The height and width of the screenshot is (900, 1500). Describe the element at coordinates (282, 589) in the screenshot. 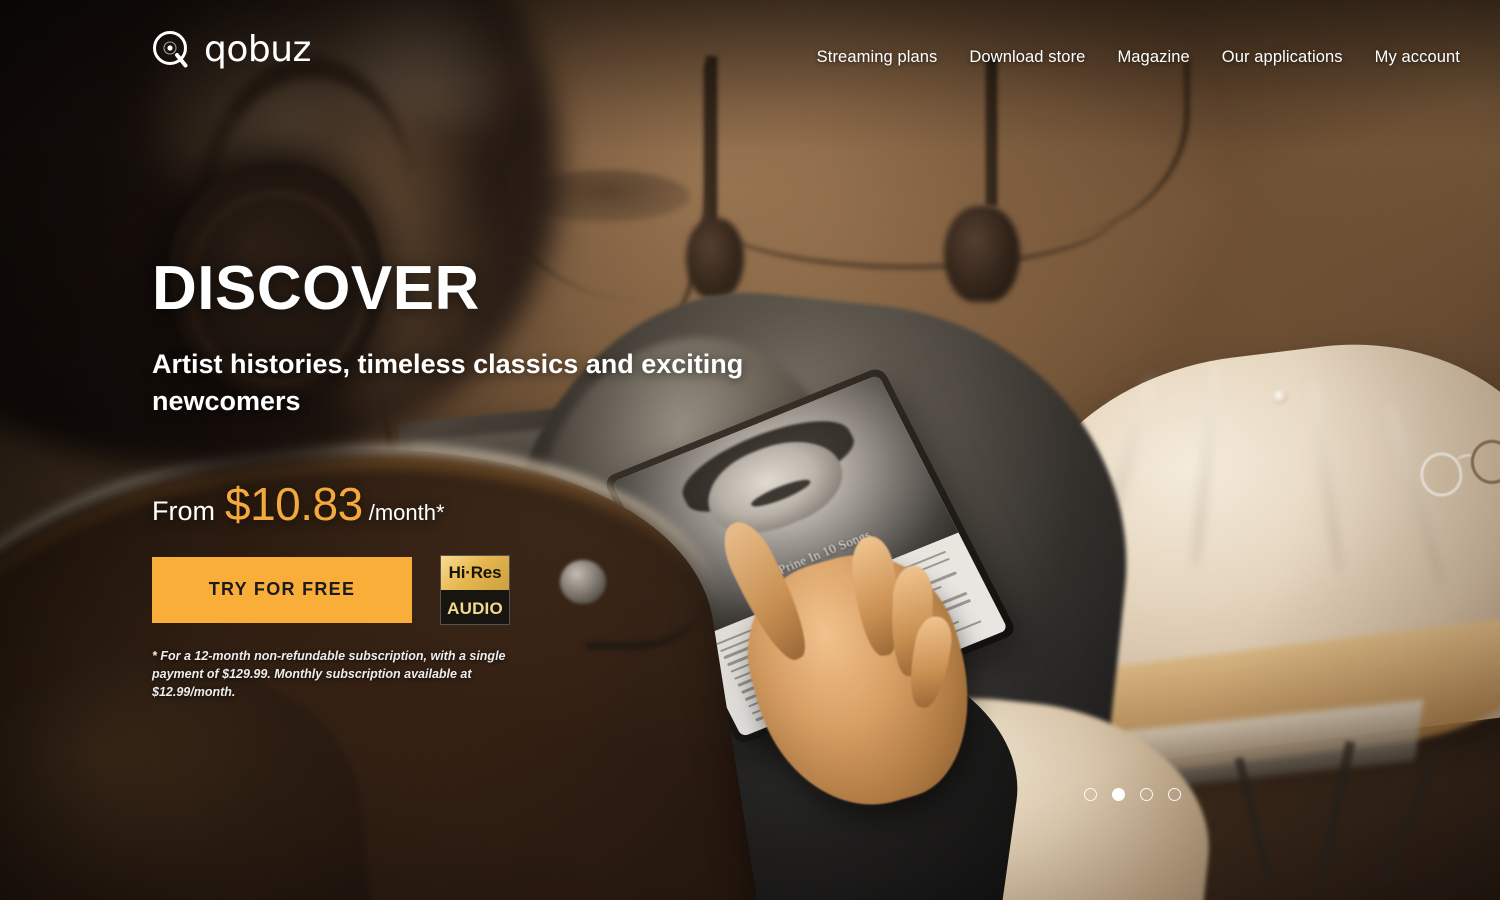

I see `try-for-free-button: TRY FOR FREE` at that location.